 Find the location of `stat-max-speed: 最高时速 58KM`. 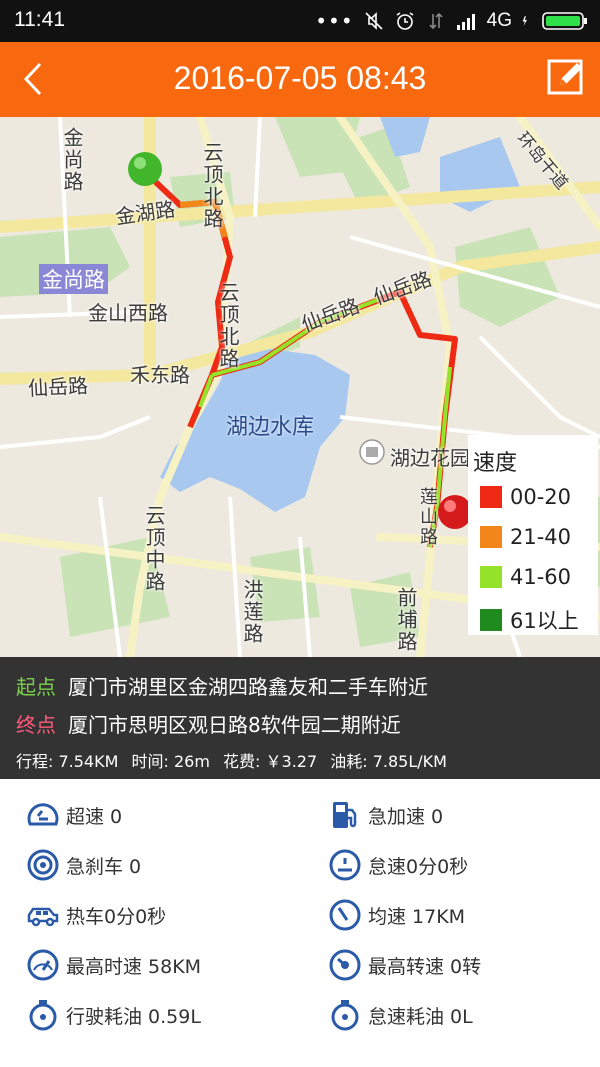

stat-max-speed: 最高时速 58KM is located at coordinates (113, 965).